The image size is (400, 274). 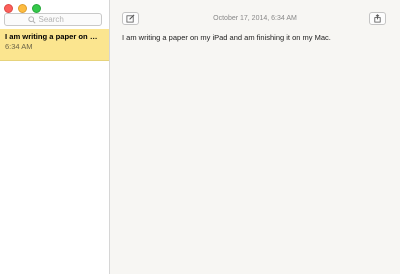 I want to click on search-icon, so click(x=31, y=19).